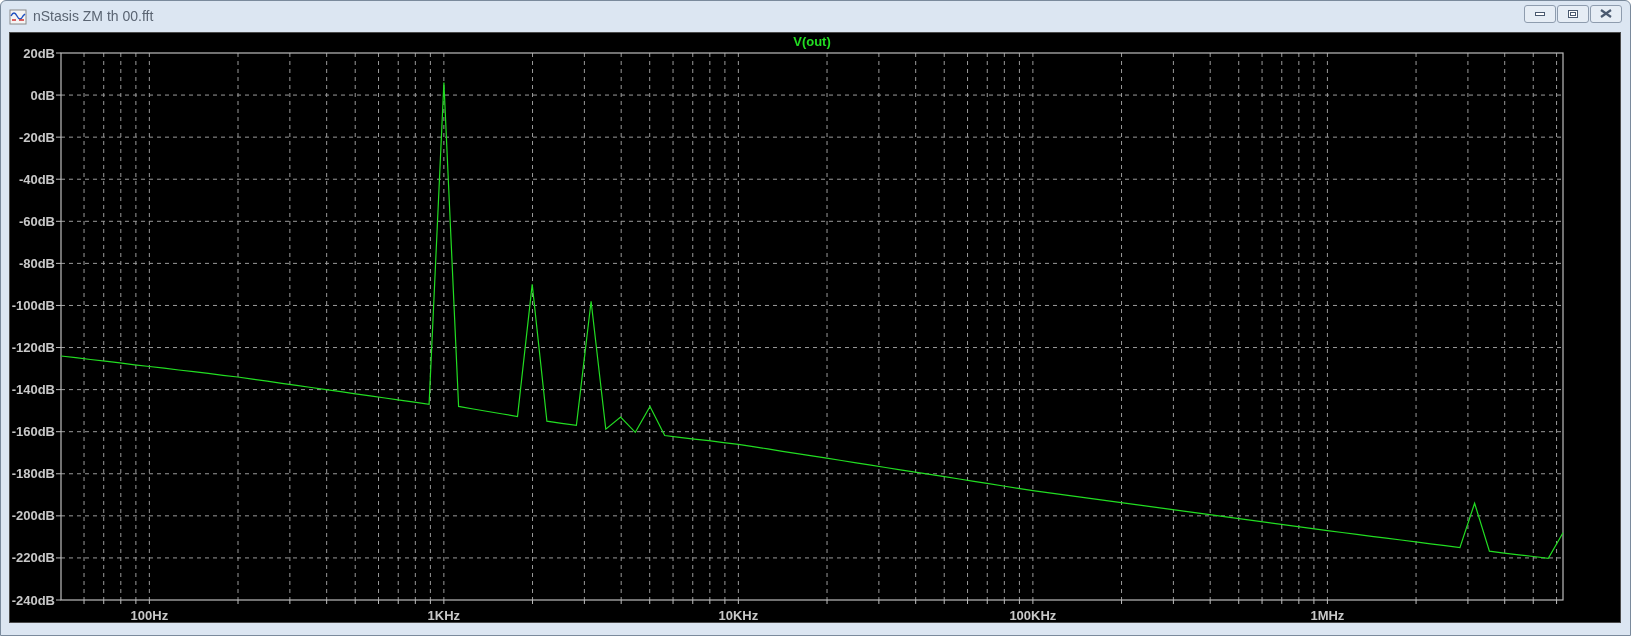 This screenshot has height=636, width=1631. What do you see at coordinates (33, 305) in the screenshot?
I see `y-tick-label: -100dB` at bounding box center [33, 305].